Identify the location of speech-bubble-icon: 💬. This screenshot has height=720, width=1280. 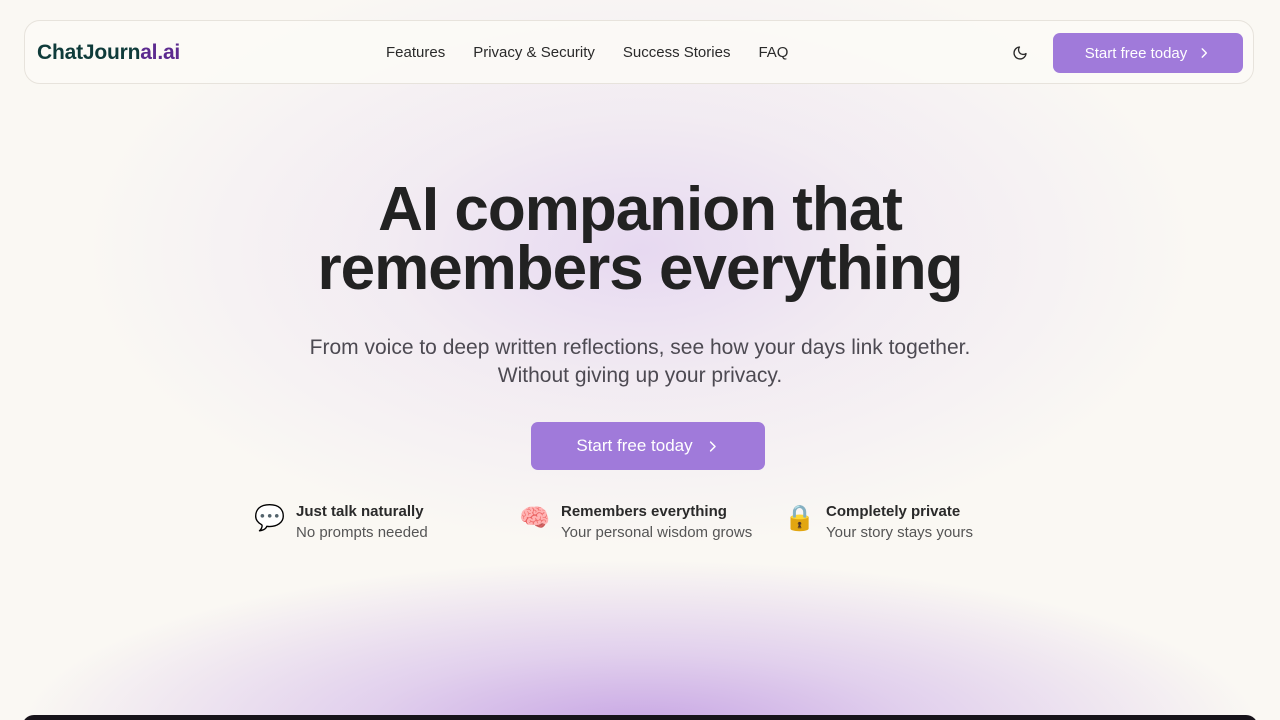
(270, 517).